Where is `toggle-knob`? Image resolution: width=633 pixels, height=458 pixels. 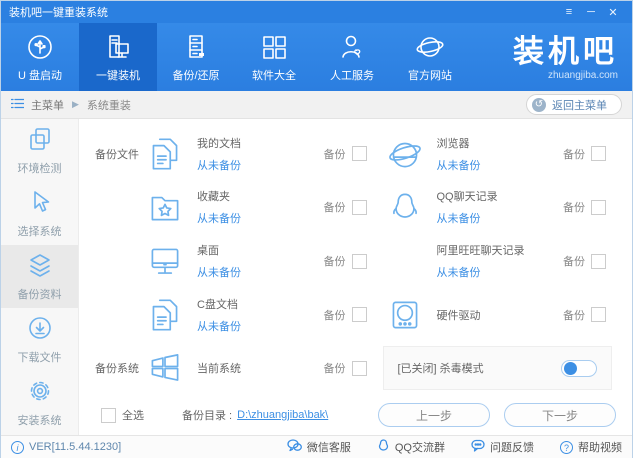 toggle-knob is located at coordinates (570, 368).